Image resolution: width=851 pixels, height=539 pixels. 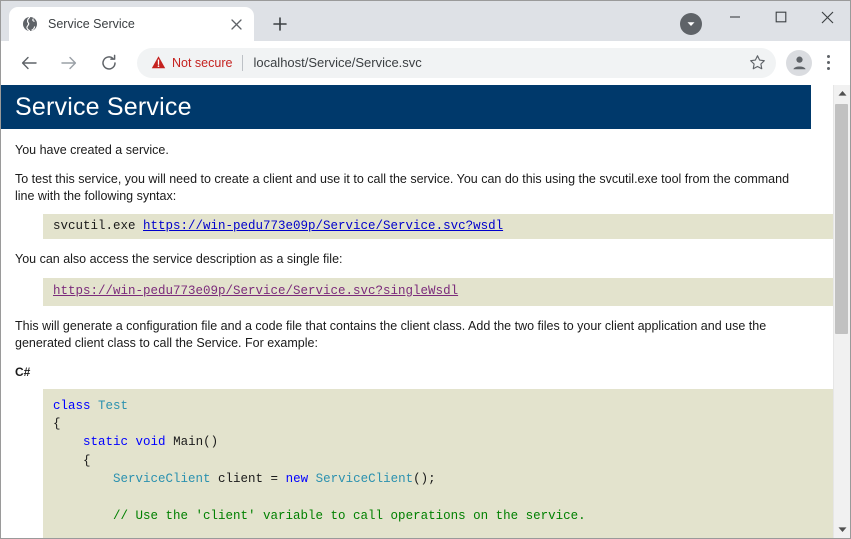 I want to click on tab-title: Service Service, so click(x=91, y=24).